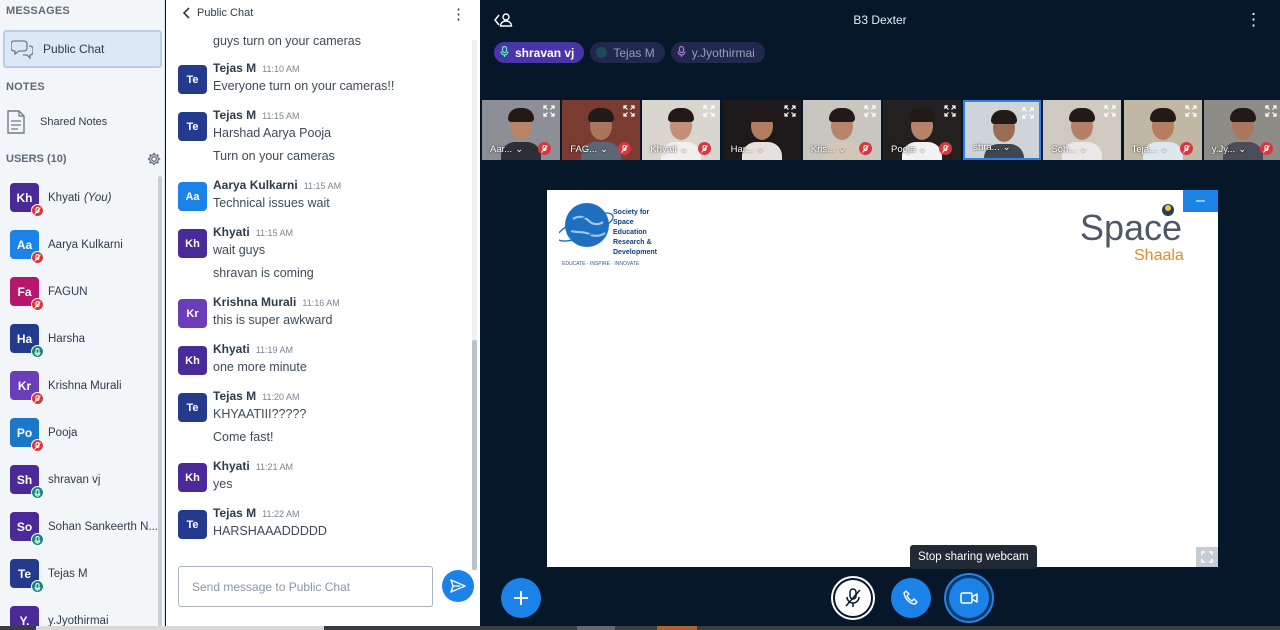 The width and height of the screenshot is (1280, 630). Describe the element at coordinates (1207, 557) in the screenshot. I see `fullscreen-presentation-button` at that location.